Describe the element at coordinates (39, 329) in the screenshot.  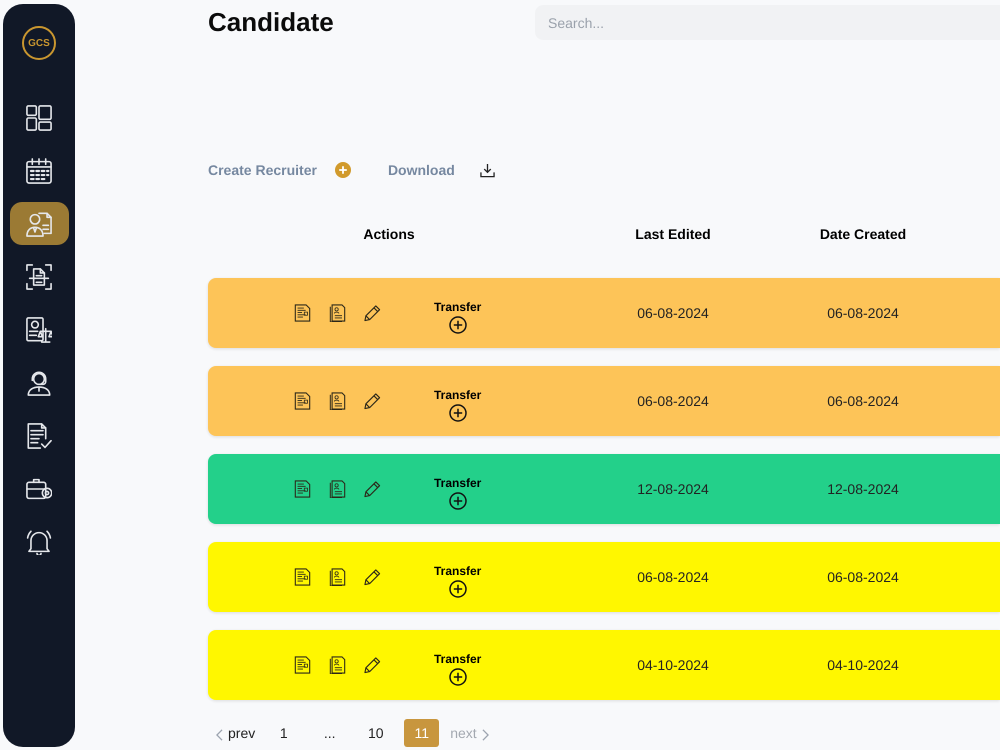
I see `document-scales-icon` at that location.